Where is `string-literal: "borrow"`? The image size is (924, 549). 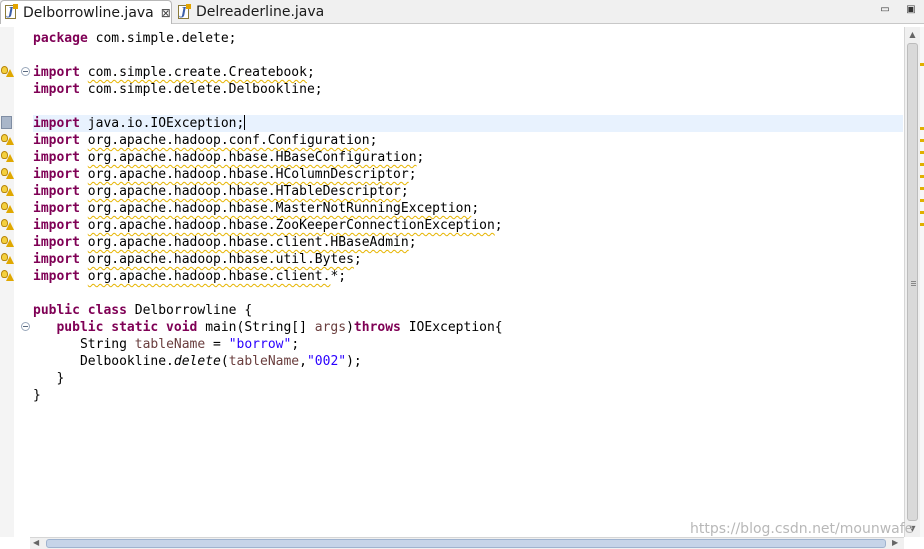
string-literal: "borrow" is located at coordinates (260, 344).